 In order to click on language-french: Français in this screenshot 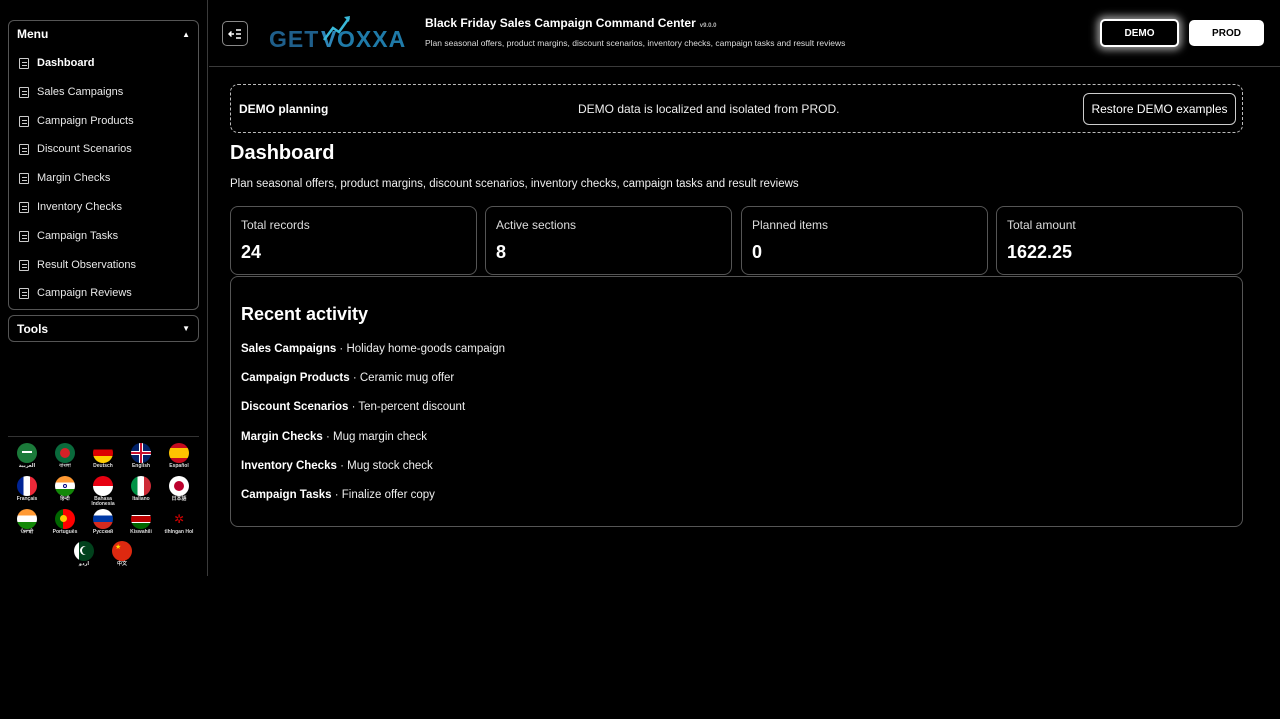, I will do `click(27, 489)`.